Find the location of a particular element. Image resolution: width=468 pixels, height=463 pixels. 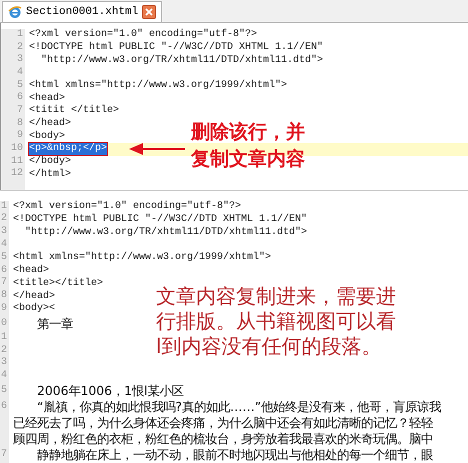

annotation-text: 行排版。从书籍视图可以看 is located at coordinates (276, 321).